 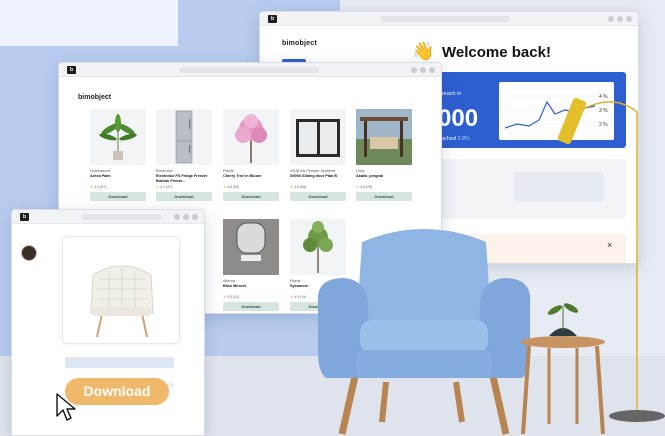 I want to click on cherry-tree-image, so click(x=251, y=138).